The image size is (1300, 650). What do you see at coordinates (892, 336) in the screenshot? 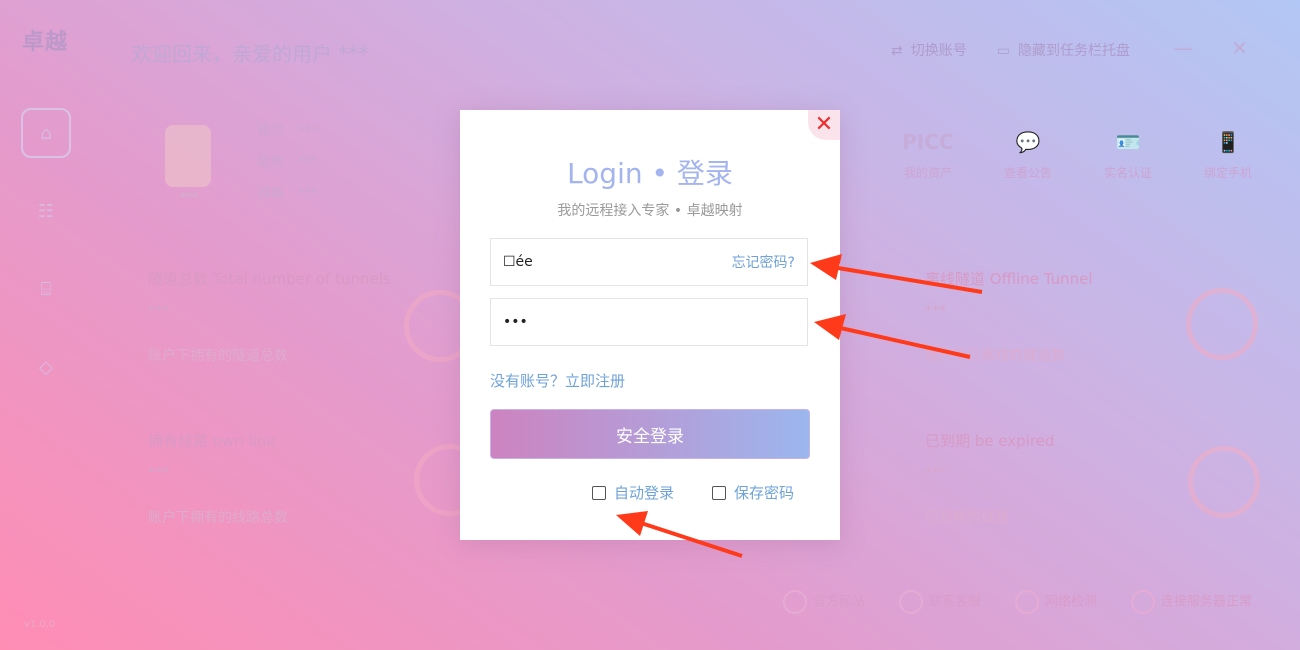
I see `annotation-arrow-password` at bounding box center [892, 336].